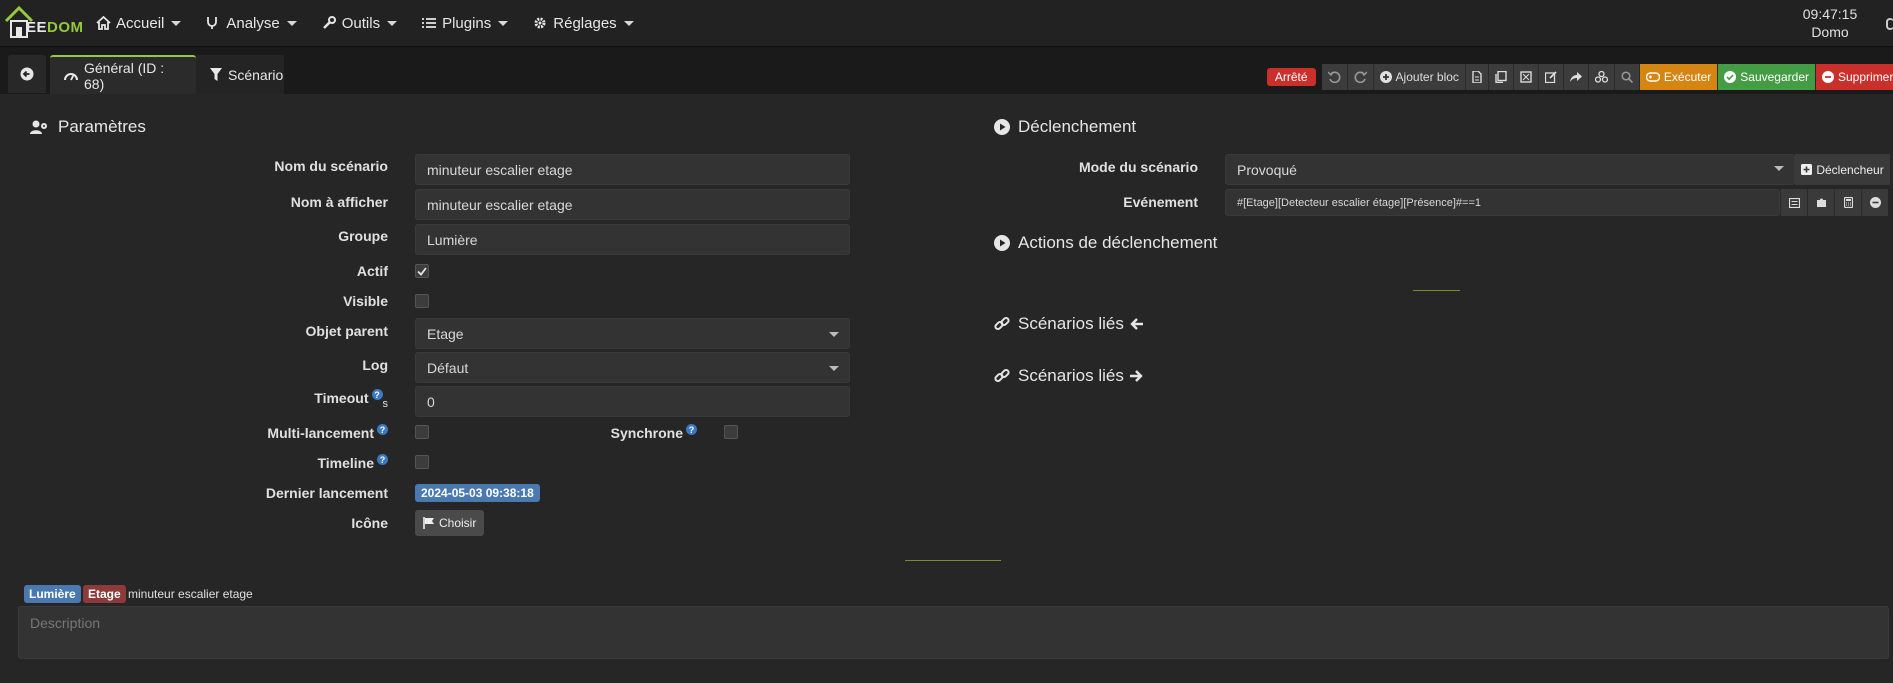 The height and width of the screenshot is (683, 1893). Describe the element at coordinates (346, 331) in the screenshot. I see `parent-object-label: Objet parent` at that location.